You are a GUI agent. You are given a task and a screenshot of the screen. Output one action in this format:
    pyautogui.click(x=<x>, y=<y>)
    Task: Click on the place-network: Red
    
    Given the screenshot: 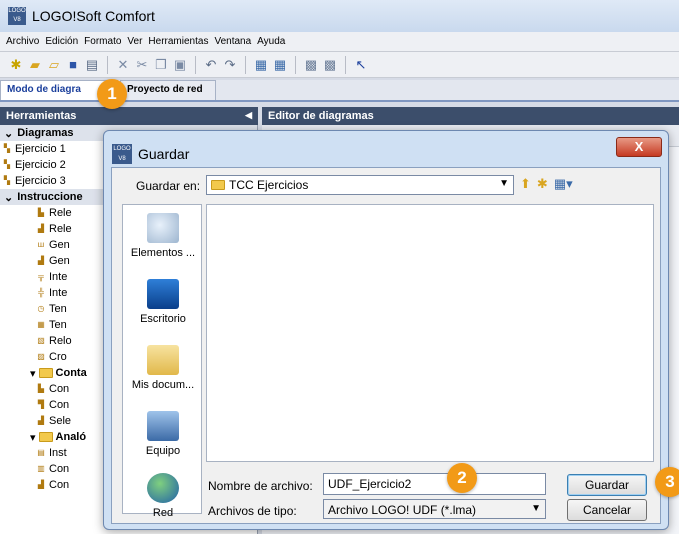 What is the action you would take?
    pyautogui.click(x=163, y=496)
    